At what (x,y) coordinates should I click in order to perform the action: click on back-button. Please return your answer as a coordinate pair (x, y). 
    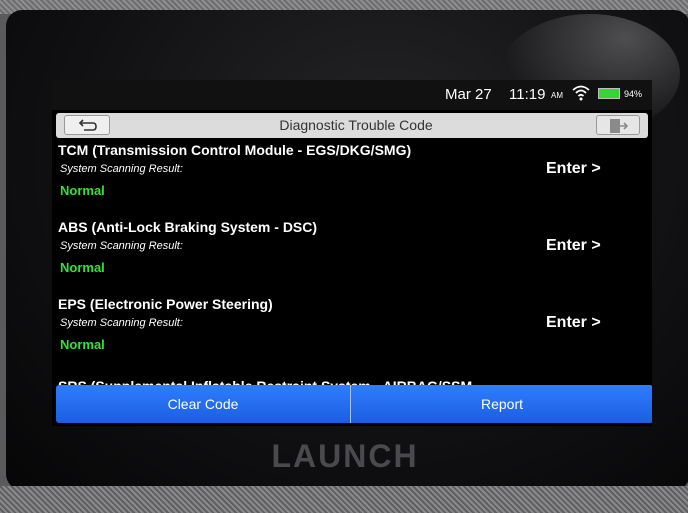
    Looking at the image, I should click on (87, 125).